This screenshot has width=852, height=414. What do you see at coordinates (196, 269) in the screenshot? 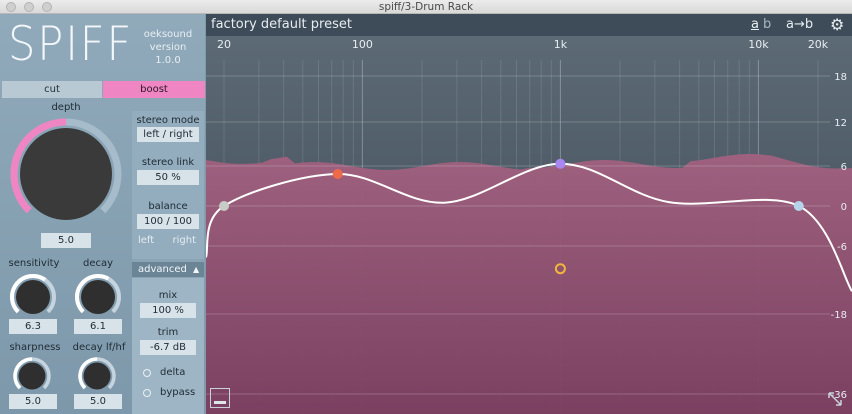
I see `chevron-up-icon: ▲` at bounding box center [196, 269].